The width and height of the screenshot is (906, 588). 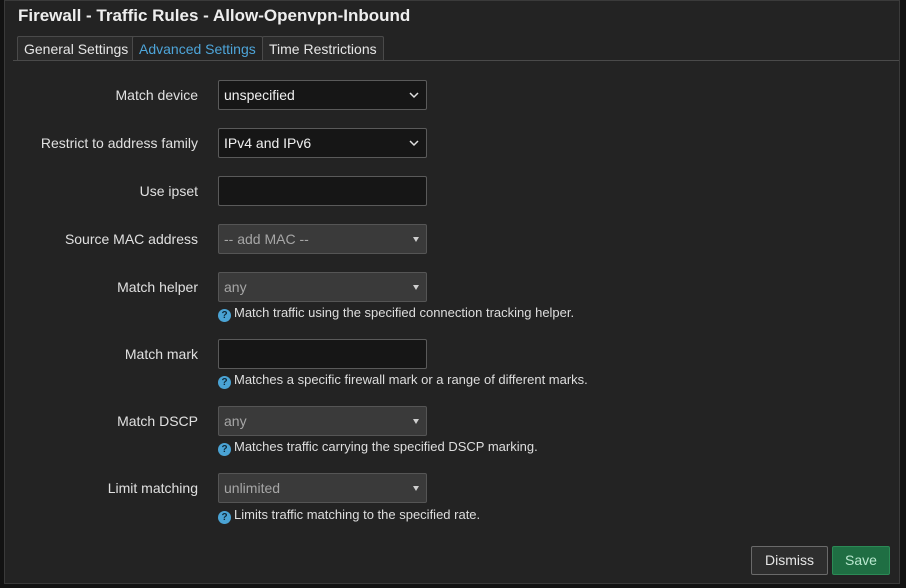 What do you see at coordinates (322, 95) in the screenshot?
I see `match-device-select: unspecified` at bounding box center [322, 95].